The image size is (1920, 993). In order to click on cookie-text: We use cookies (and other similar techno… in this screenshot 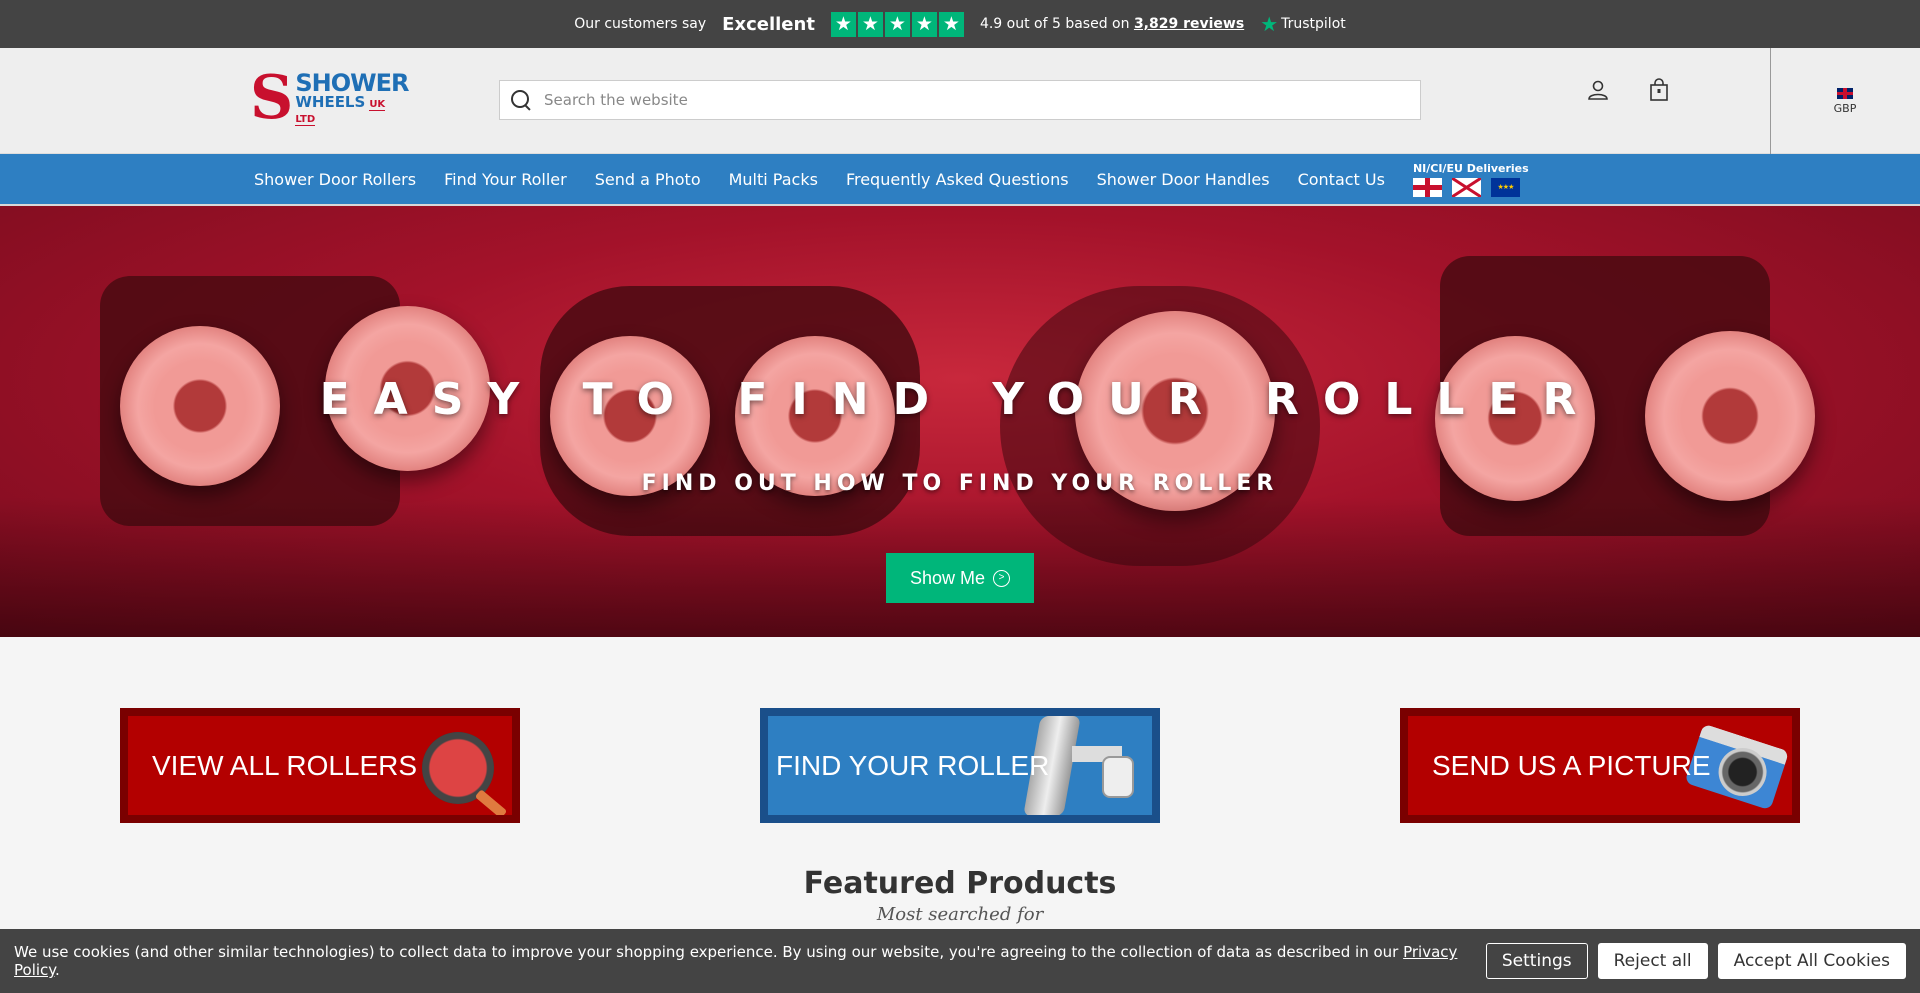, I will do `click(736, 961)`.